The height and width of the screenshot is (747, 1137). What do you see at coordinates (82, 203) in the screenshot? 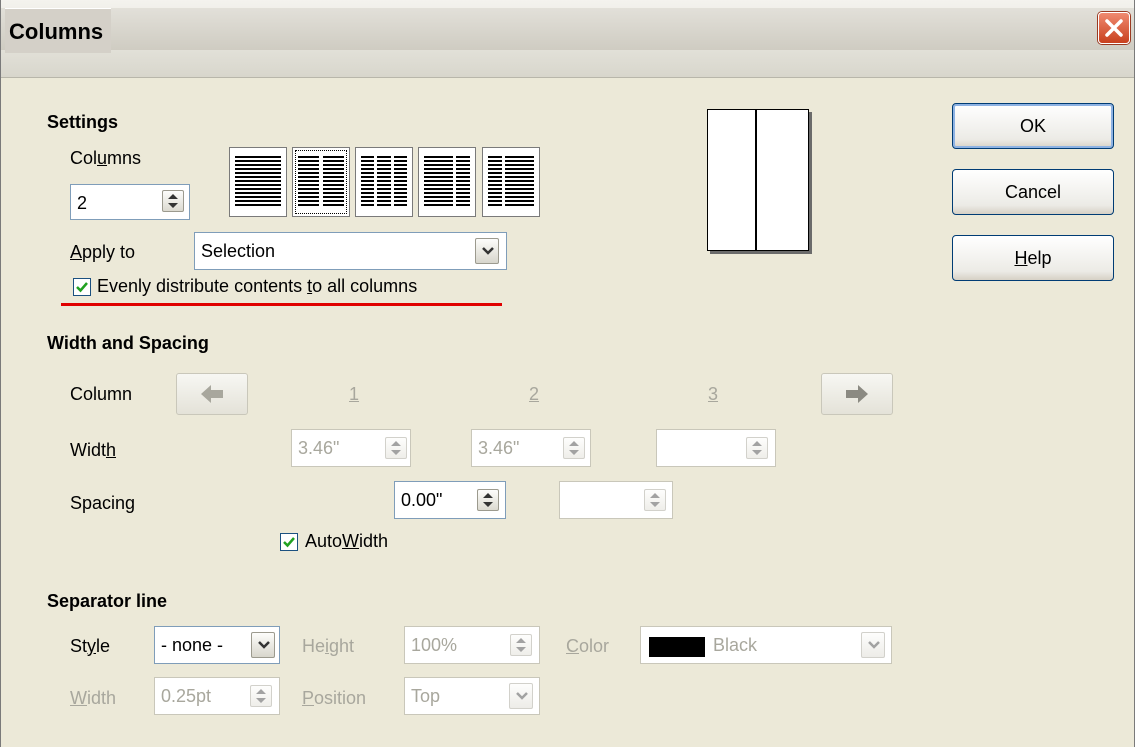
I see `columns-count-value: 2` at bounding box center [82, 203].